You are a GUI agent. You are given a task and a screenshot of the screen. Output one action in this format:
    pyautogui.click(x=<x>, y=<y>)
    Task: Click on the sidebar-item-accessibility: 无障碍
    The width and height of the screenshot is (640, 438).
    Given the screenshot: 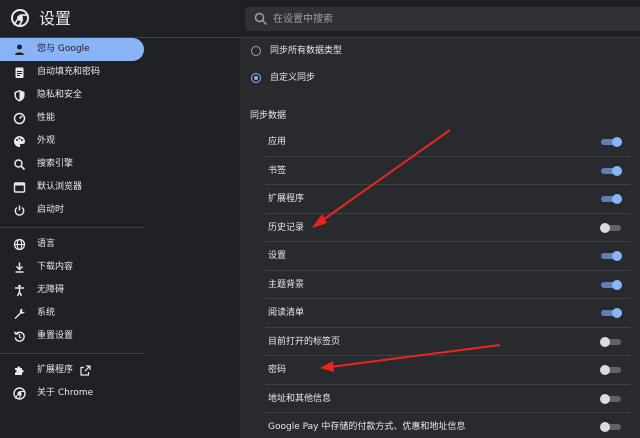 What is the action you would take?
    pyautogui.click(x=72, y=290)
    